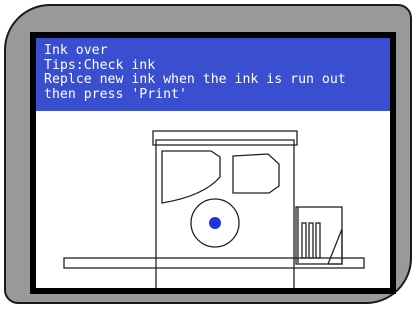 This screenshot has width=420, height=311. Describe the element at coordinates (225, 138) in the screenshot. I see `printer-lid` at that location.